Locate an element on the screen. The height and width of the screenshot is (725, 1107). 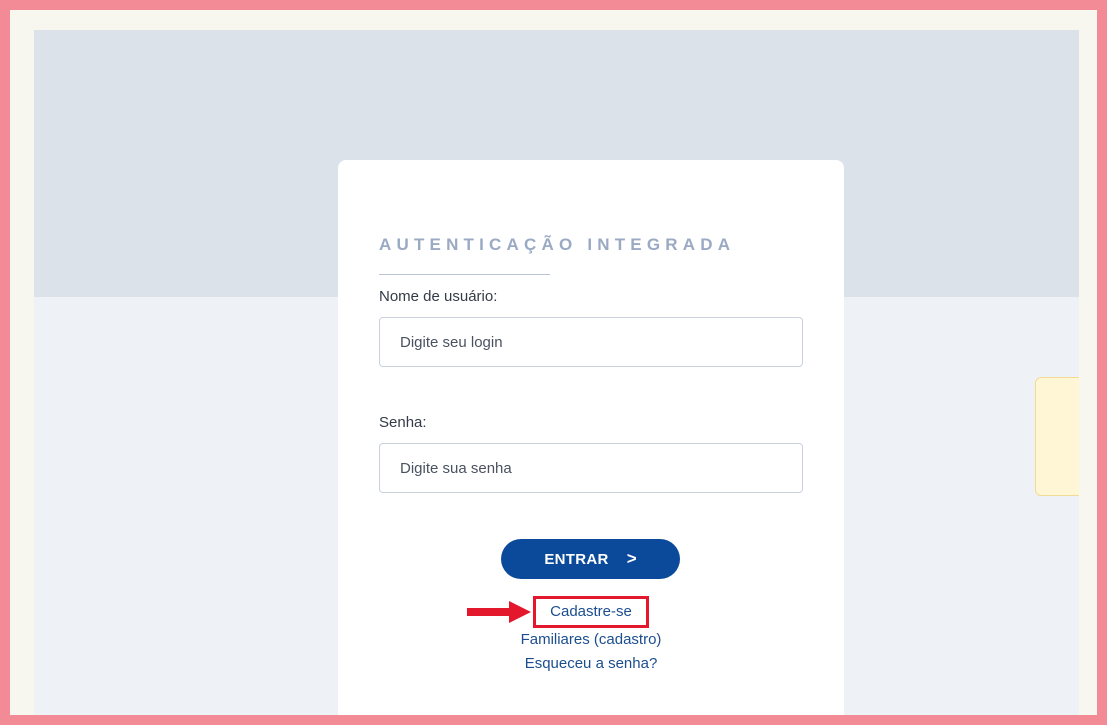
enter-button-label: ENTRAR is located at coordinates (576, 559).